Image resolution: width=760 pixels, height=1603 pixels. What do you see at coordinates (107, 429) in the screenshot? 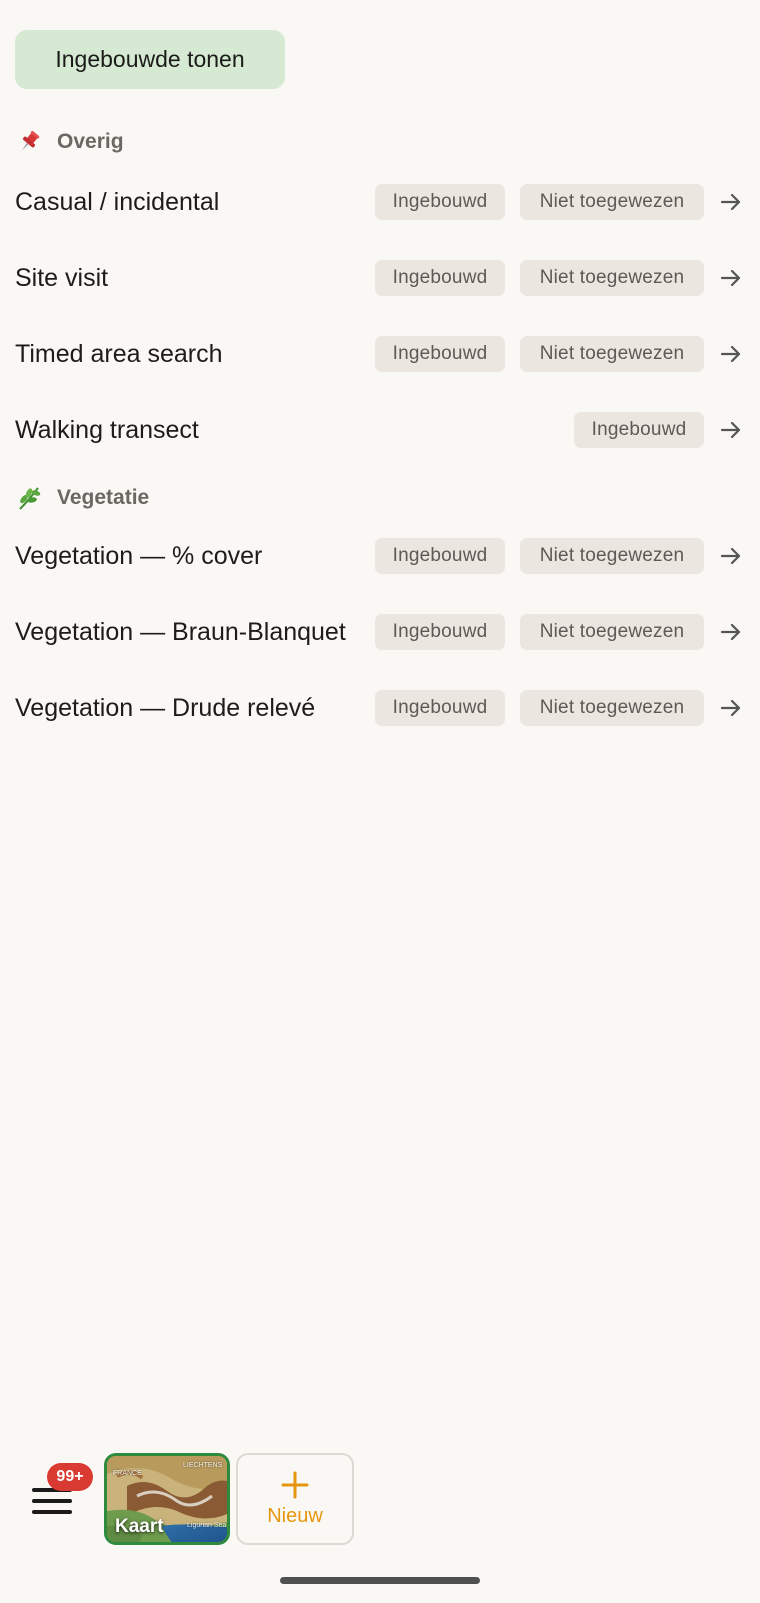
I see `list-item-title: Walking transect` at bounding box center [107, 429].